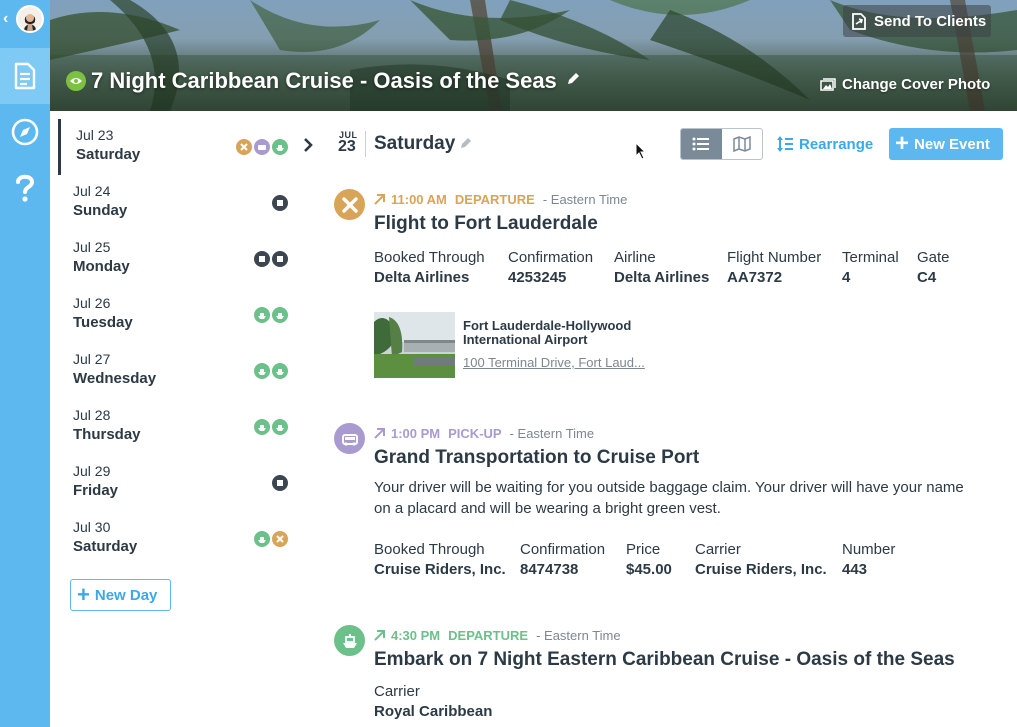 This screenshot has height=727, width=1017. What do you see at coordinates (649, 569) in the screenshot?
I see `field-value: $45.00` at bounding box center [649, 569].